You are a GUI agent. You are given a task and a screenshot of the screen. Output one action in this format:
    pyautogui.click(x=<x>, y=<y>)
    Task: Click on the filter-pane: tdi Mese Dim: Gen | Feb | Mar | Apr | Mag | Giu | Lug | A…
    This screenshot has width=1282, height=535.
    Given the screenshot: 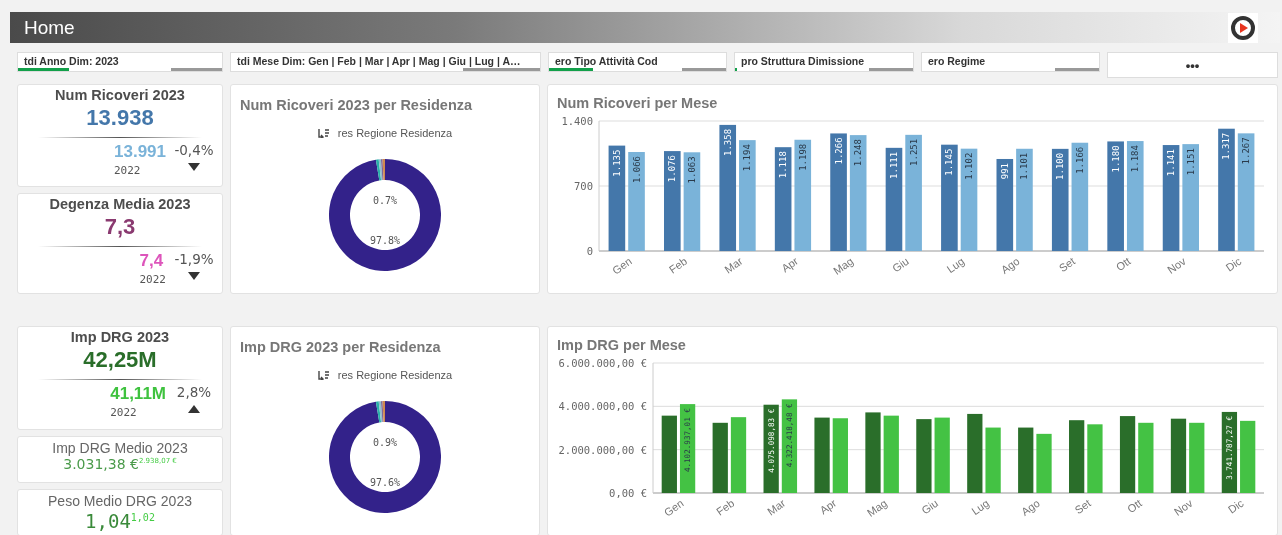 What is the action you would take?
    pyautogui.click(x=385, y=62)
    